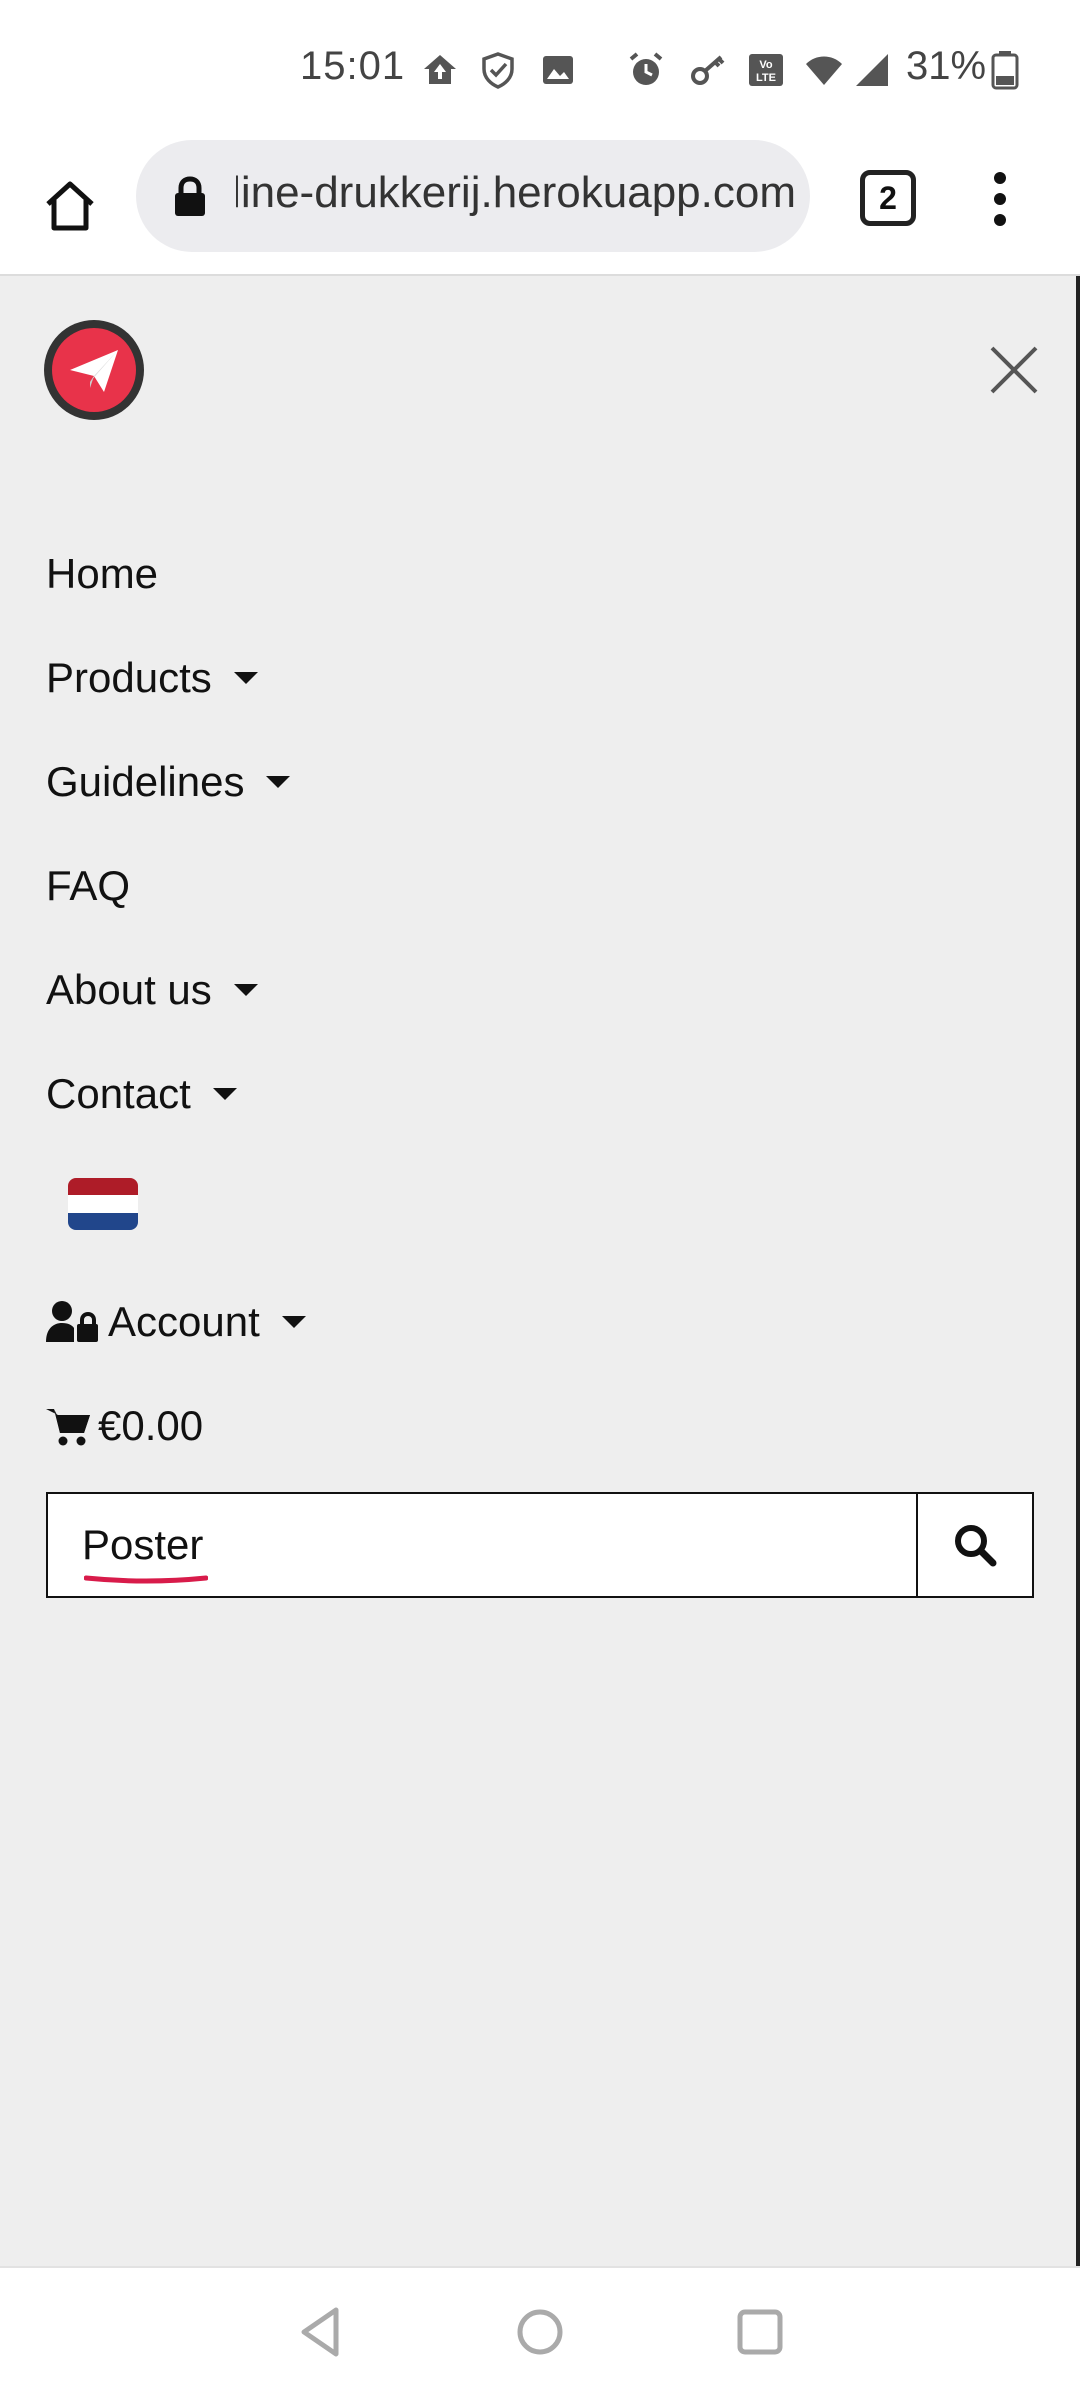 This screenshot has height=2400, width=1080. I want to click on back-icon, so click(322, 2332).